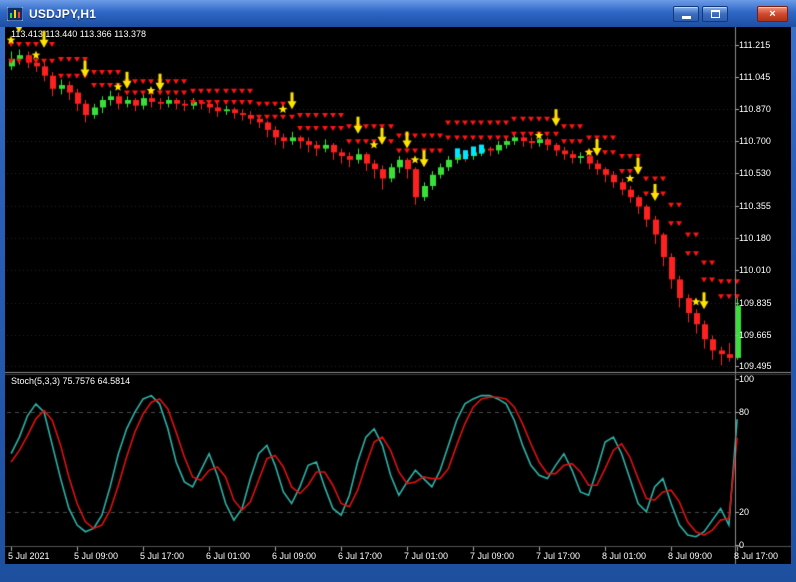  Describe the element at coordinates (755, 141) in the screenshot. I see `price-axis-label: 110.700` at that location.